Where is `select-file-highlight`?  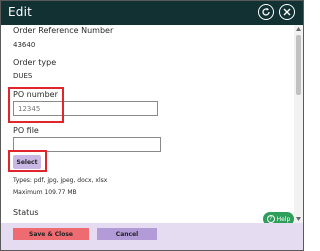
select-file-highlight is located at coordinates (27, 161).